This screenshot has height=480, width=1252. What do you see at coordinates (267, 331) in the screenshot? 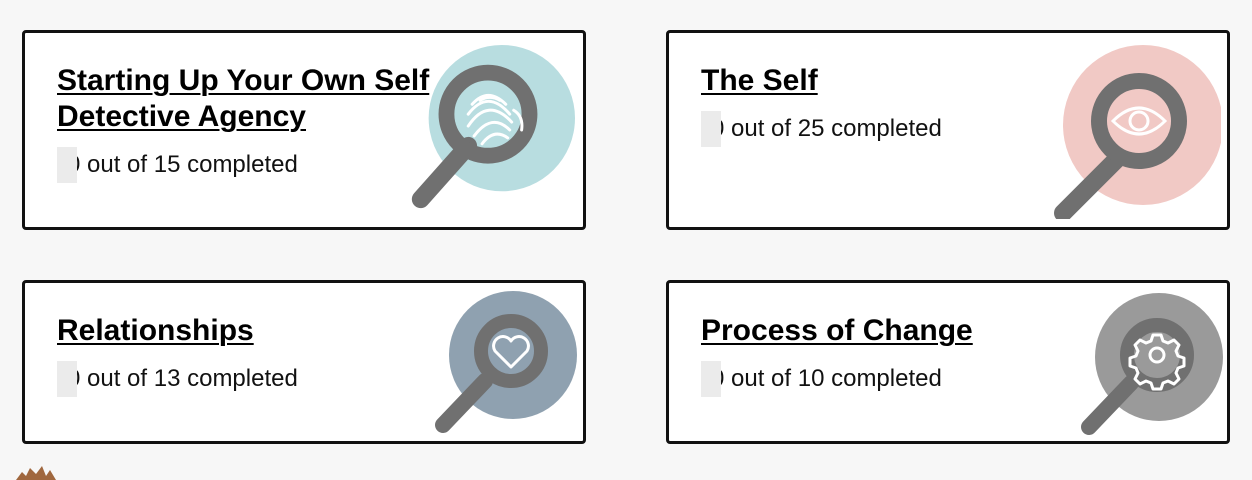
I see `module-title: Relationships` at bounding box center [267, 331].